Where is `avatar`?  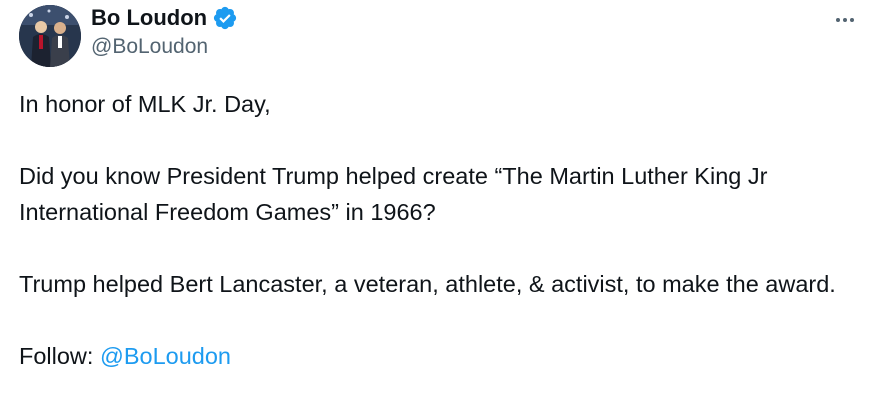 avatar is located at coordinates (50, 36).